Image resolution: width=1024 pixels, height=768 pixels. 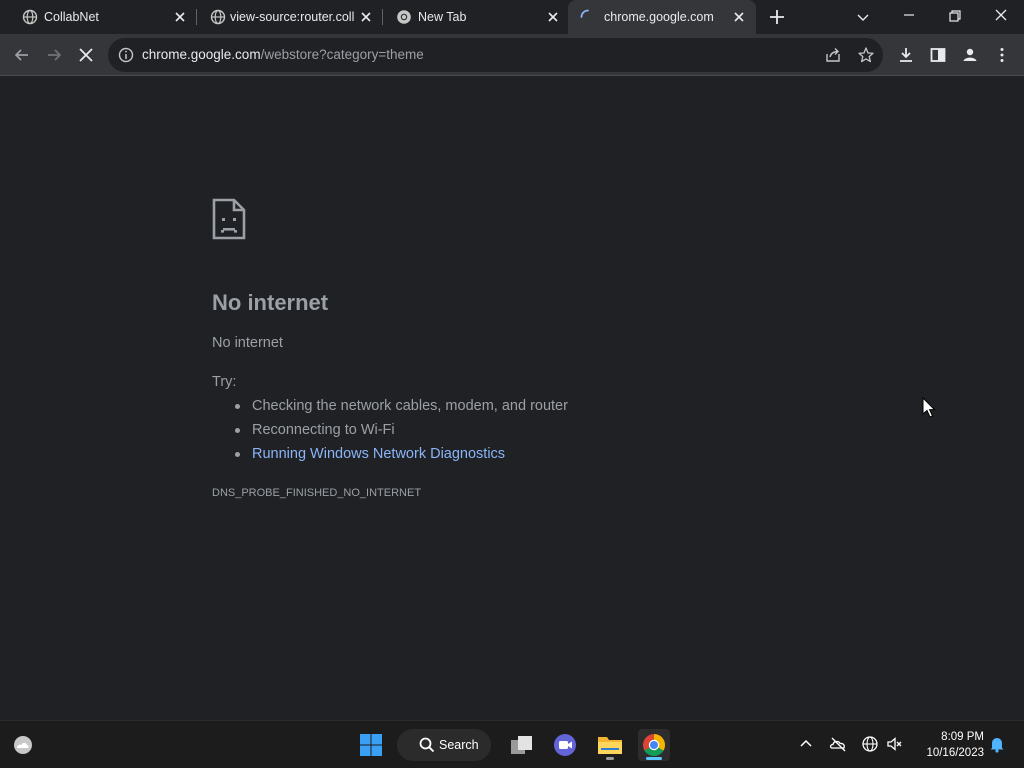 What do you see at coordinates (777, 17) in the screenshot?
I see `new-tab-icon` at bounding box center [777, 17].